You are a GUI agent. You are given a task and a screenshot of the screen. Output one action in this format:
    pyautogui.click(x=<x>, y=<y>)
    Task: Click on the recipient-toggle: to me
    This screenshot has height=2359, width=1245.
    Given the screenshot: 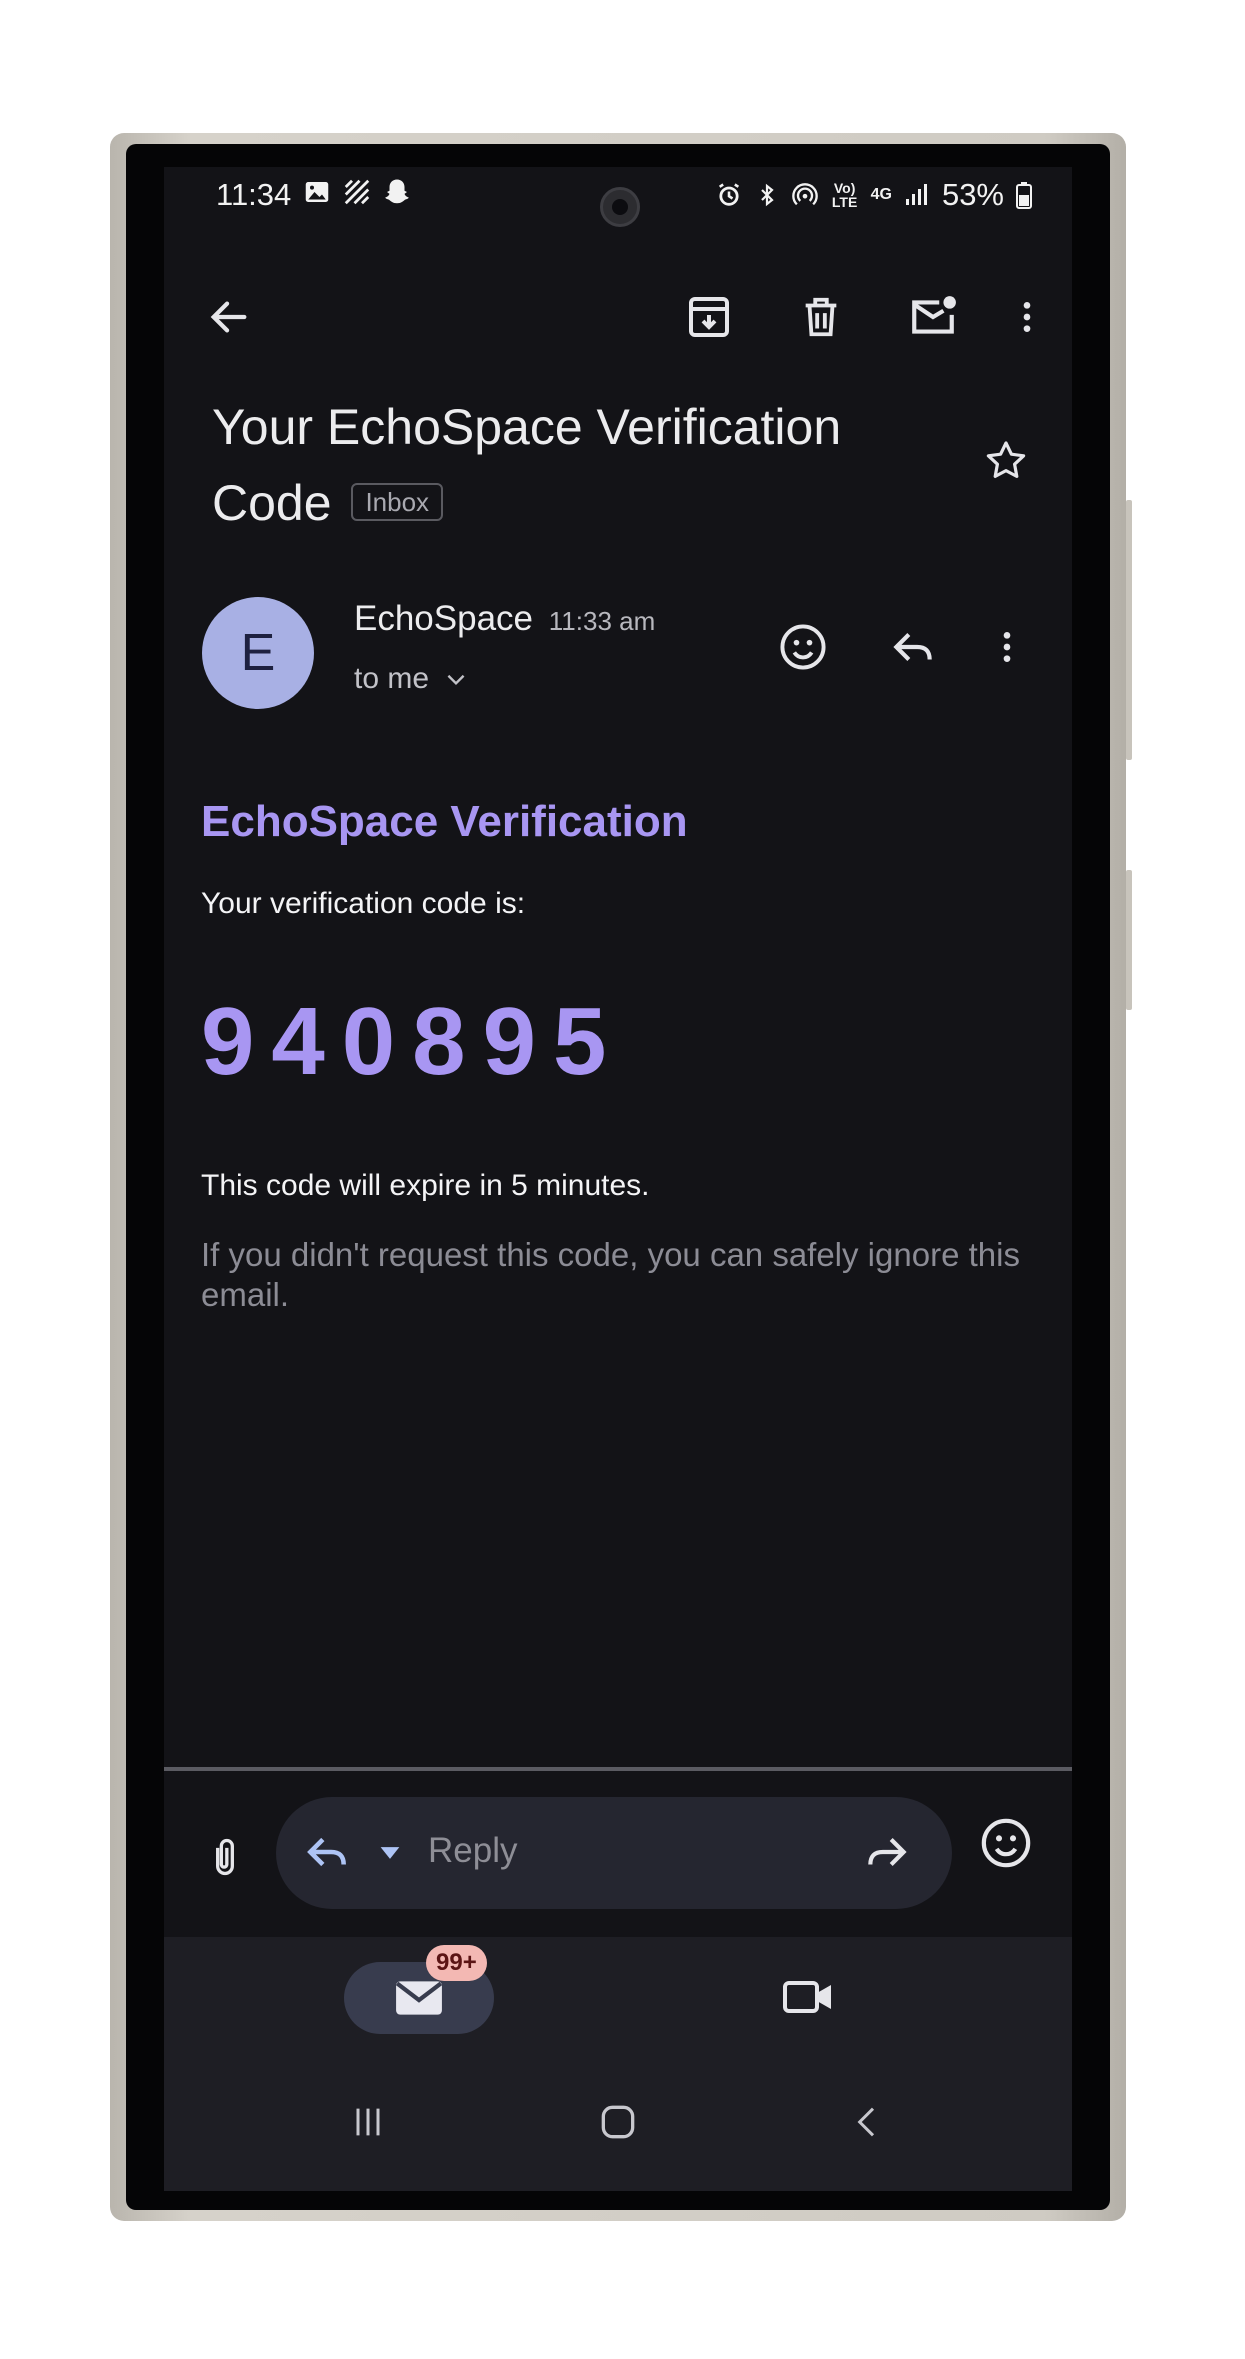 What is the action you would take?
    pyautogui.click(x=411, y=679)
    